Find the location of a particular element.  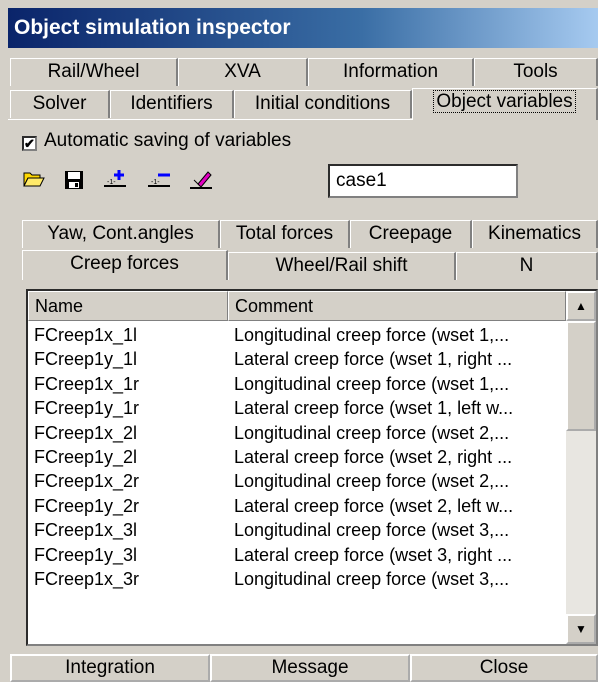

subtab-creep-forces: Creep forces is located at coordinates (125, 265).